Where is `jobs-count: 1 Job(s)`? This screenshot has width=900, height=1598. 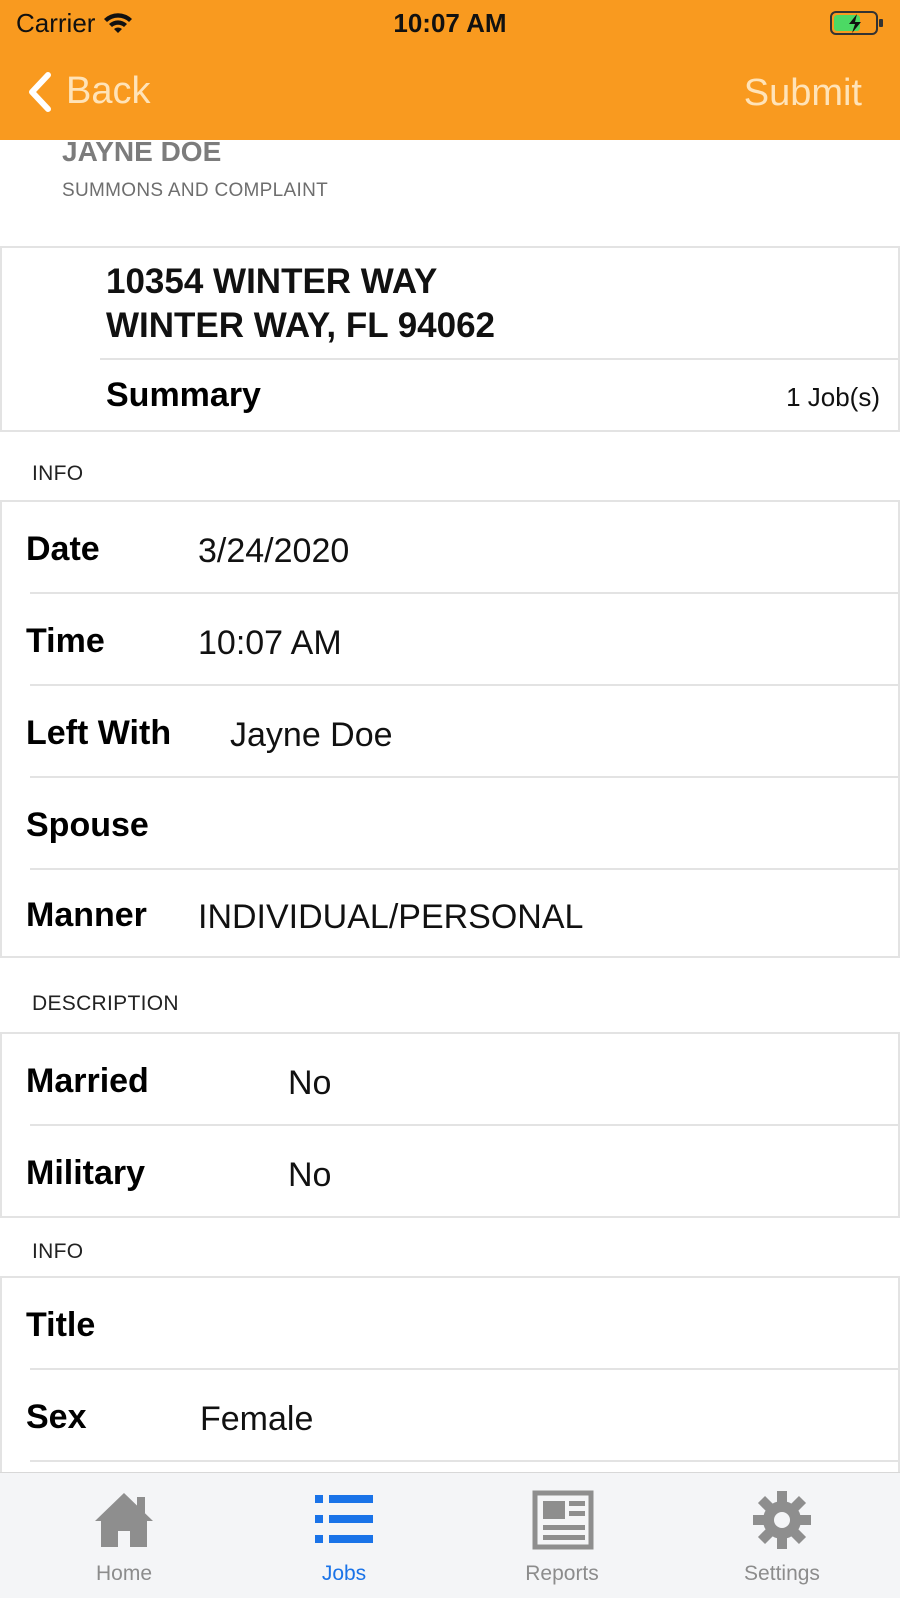 jobs-count: 1 Job(s) is located at coordinates (833, 397).